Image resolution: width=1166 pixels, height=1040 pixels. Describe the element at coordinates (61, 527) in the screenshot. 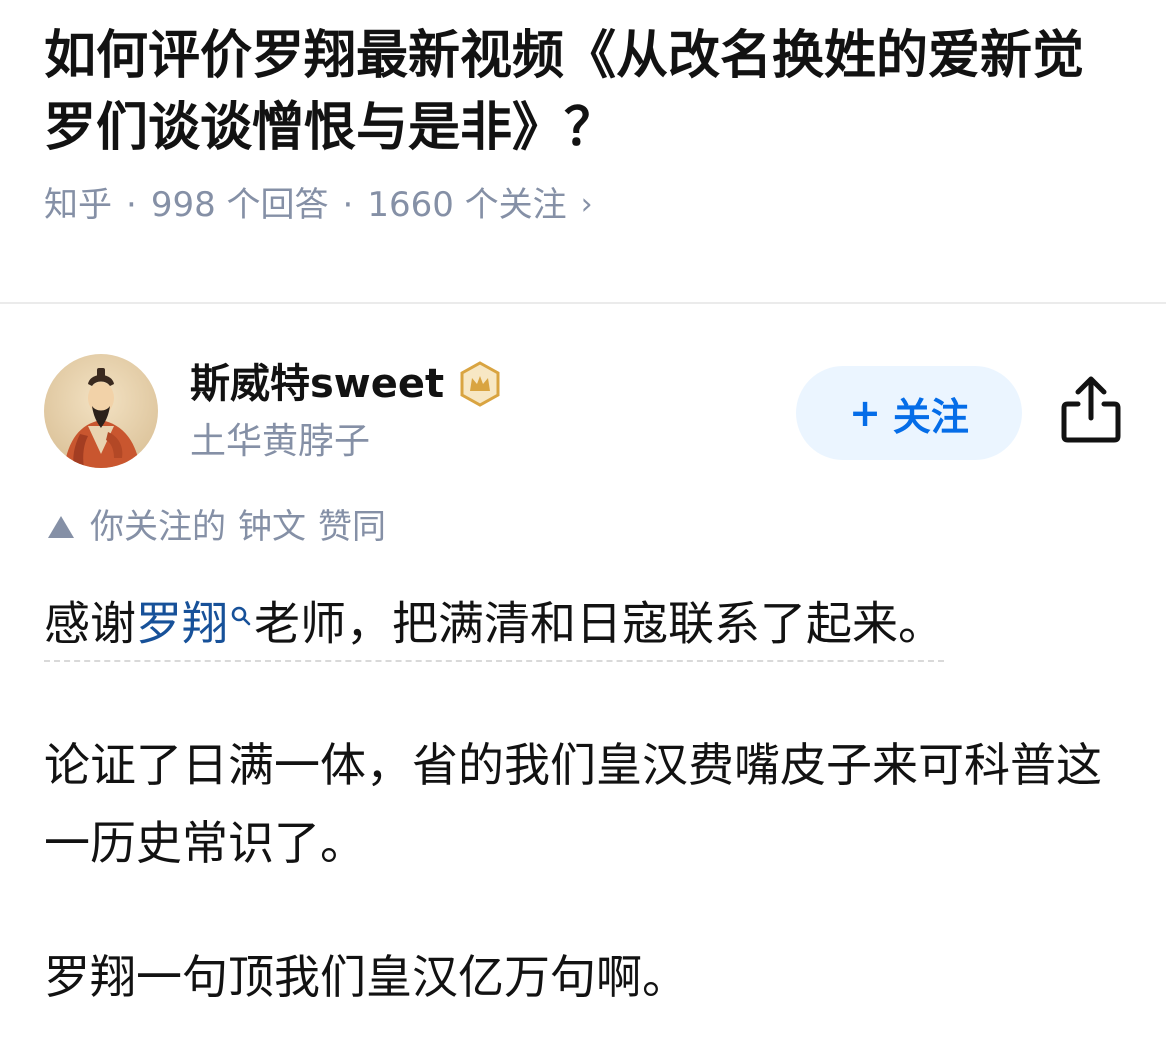

I see `triangle-up-icon` at that location.